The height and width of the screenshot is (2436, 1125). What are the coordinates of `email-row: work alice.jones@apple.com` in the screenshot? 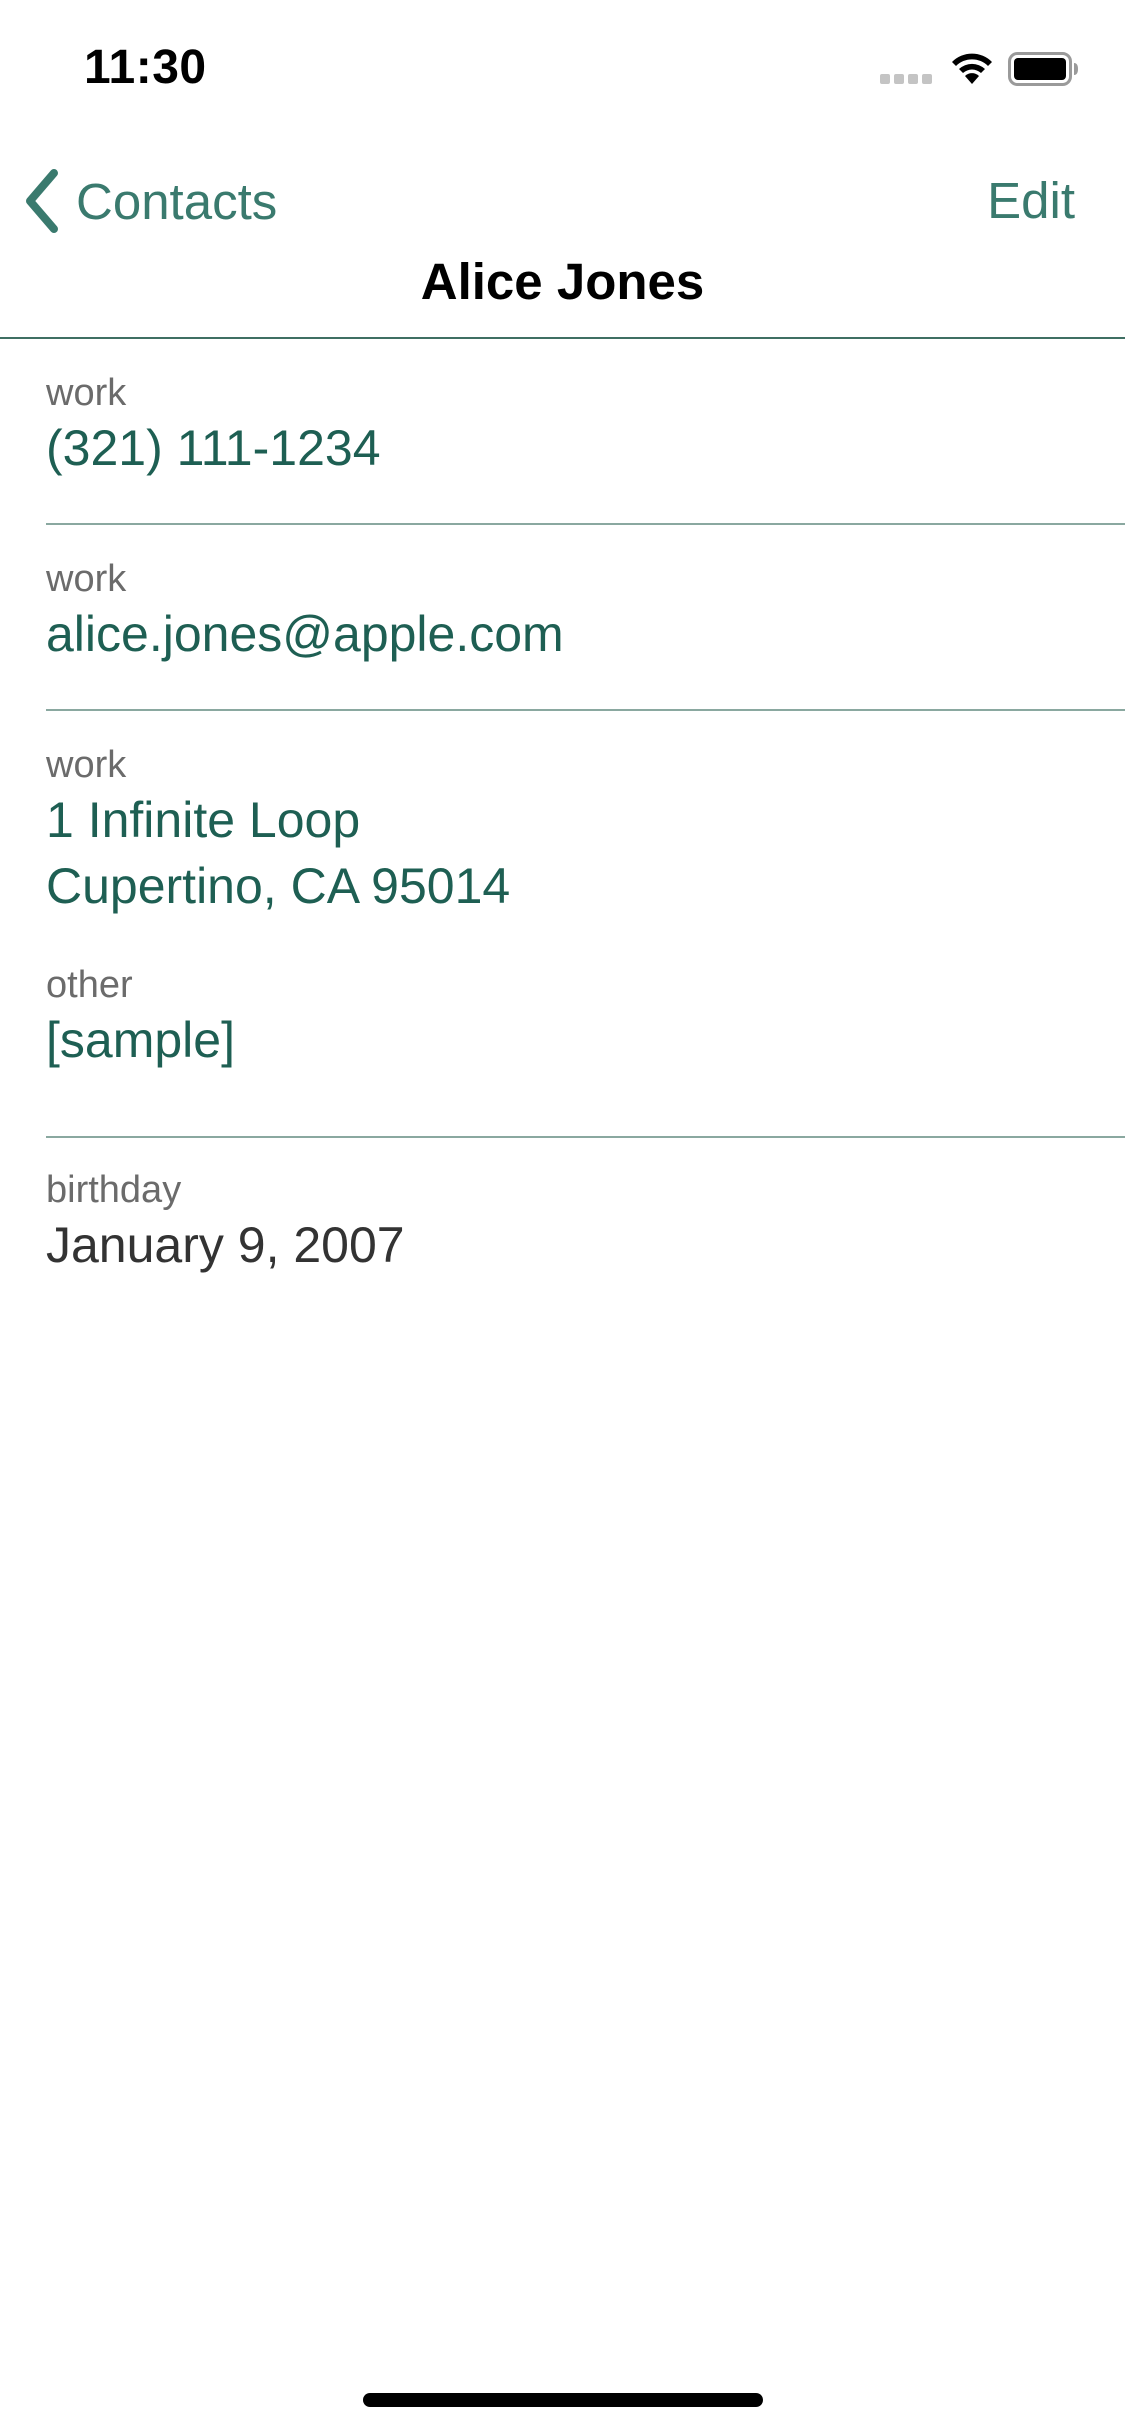 It's located at (562, 618).